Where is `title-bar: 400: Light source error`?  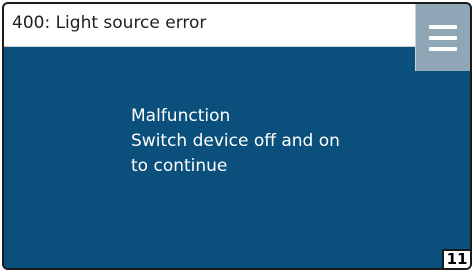
title-bar: 400: Light source error is located at coordinates (209, 25).